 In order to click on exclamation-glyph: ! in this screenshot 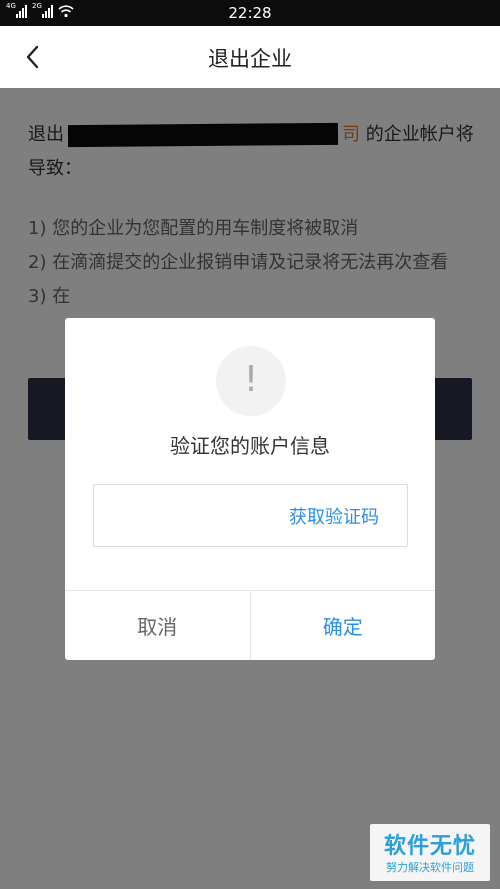, I will do `click(251, 379)`.